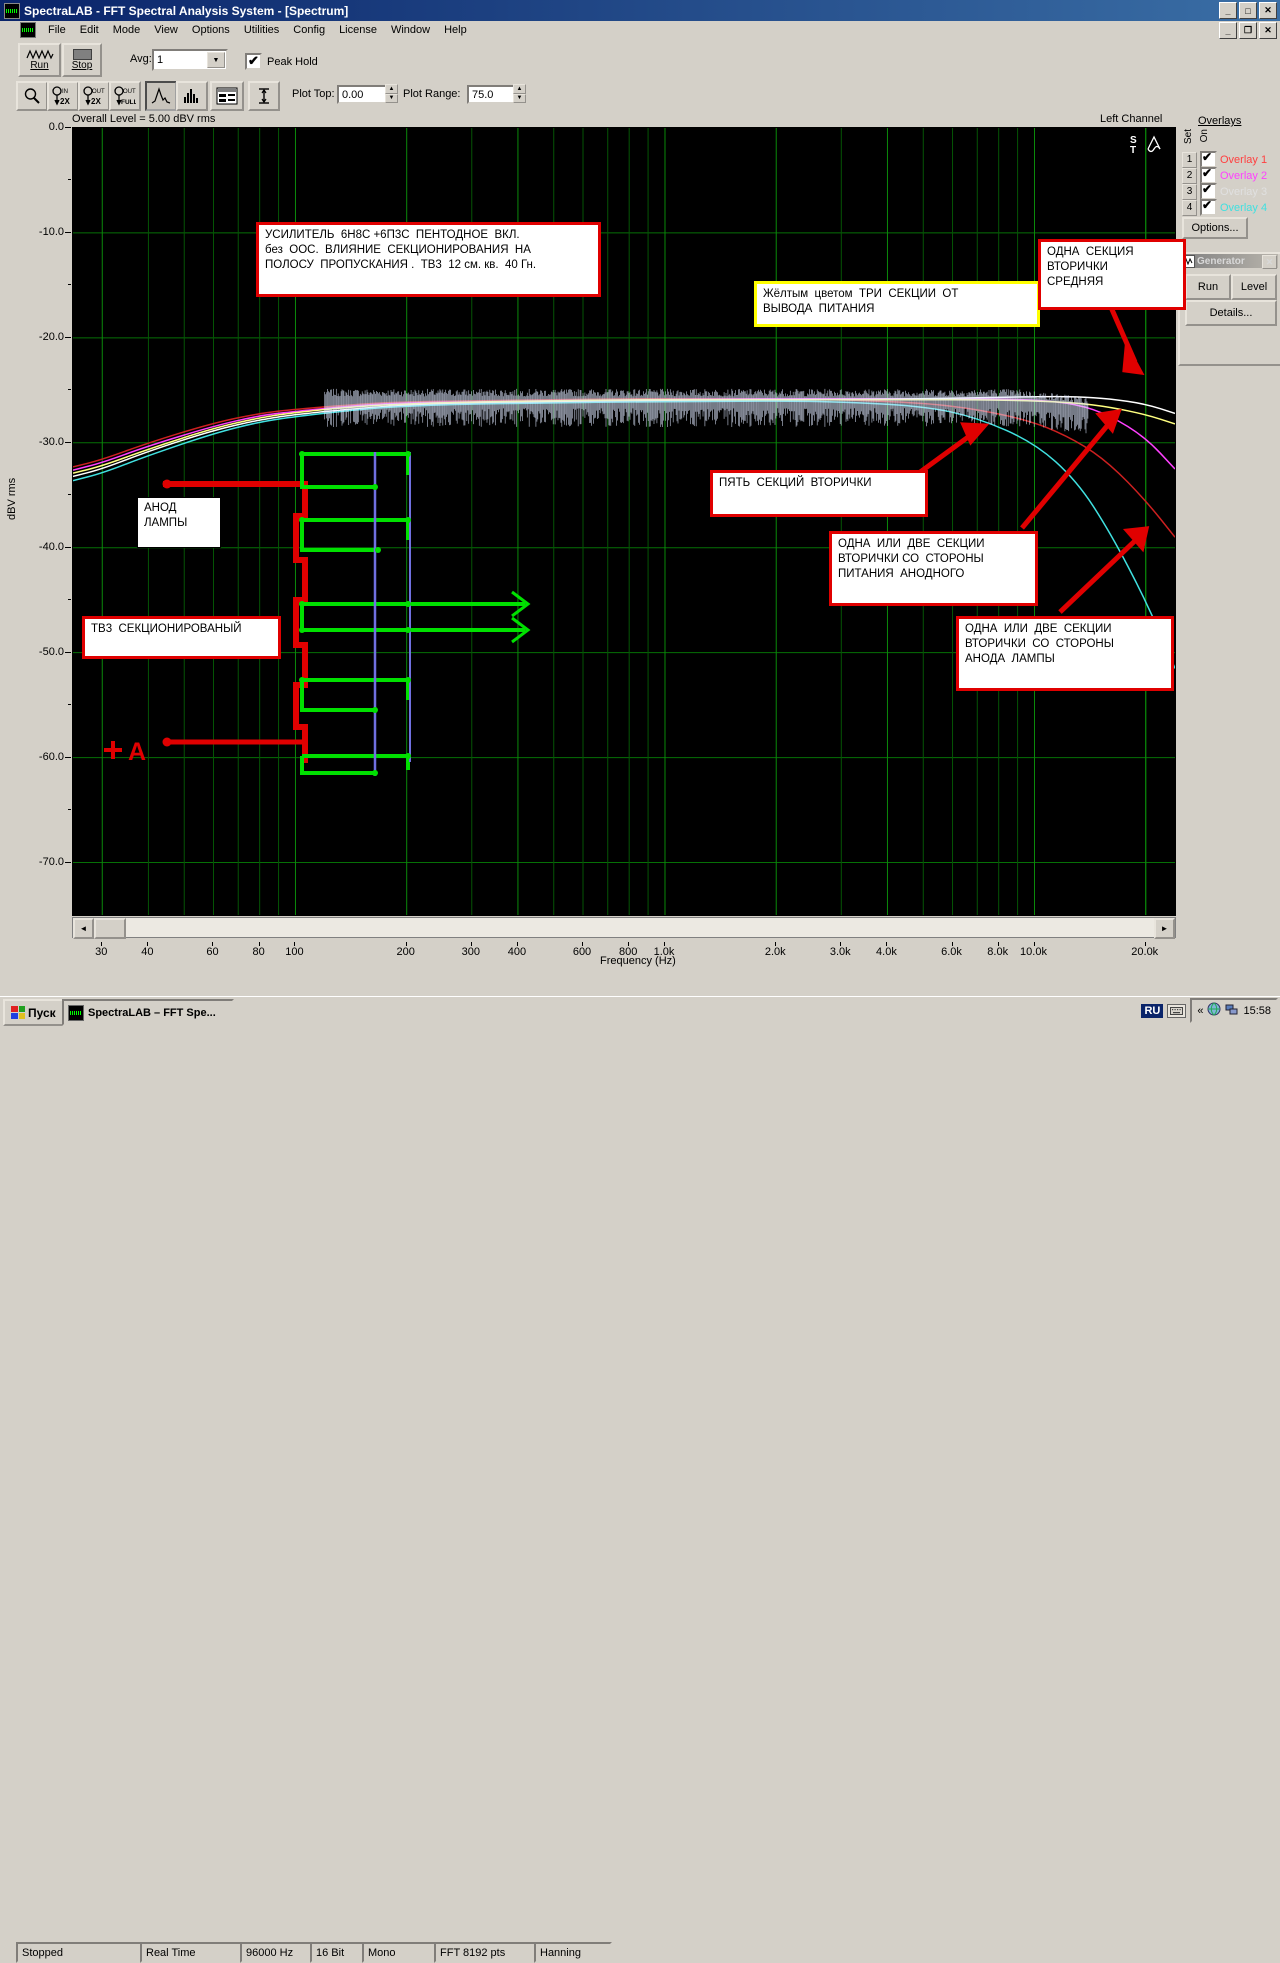 The width and height of the screenshot is (1280, 1963). I want to click on magnifier-icon, so click(32, 96).